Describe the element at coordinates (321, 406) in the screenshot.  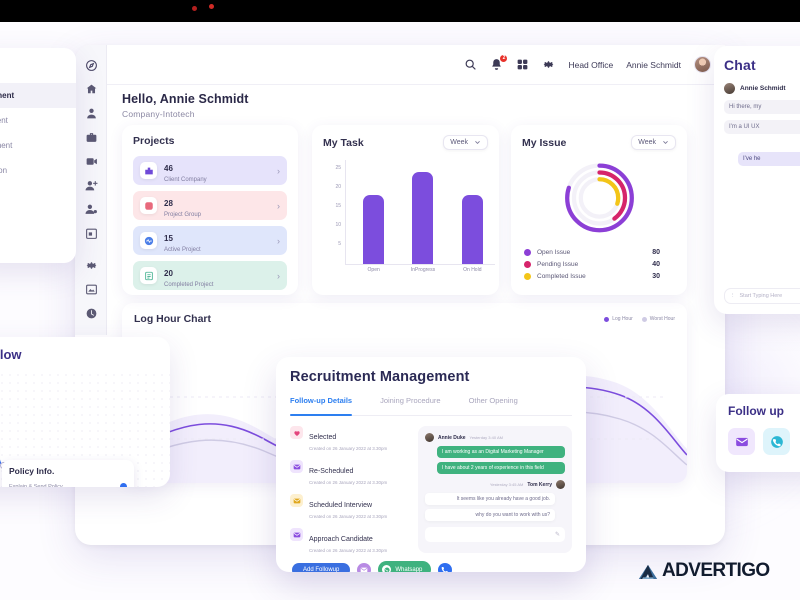
I see `tab-follow-up-details: Follow-up Details` at that location.